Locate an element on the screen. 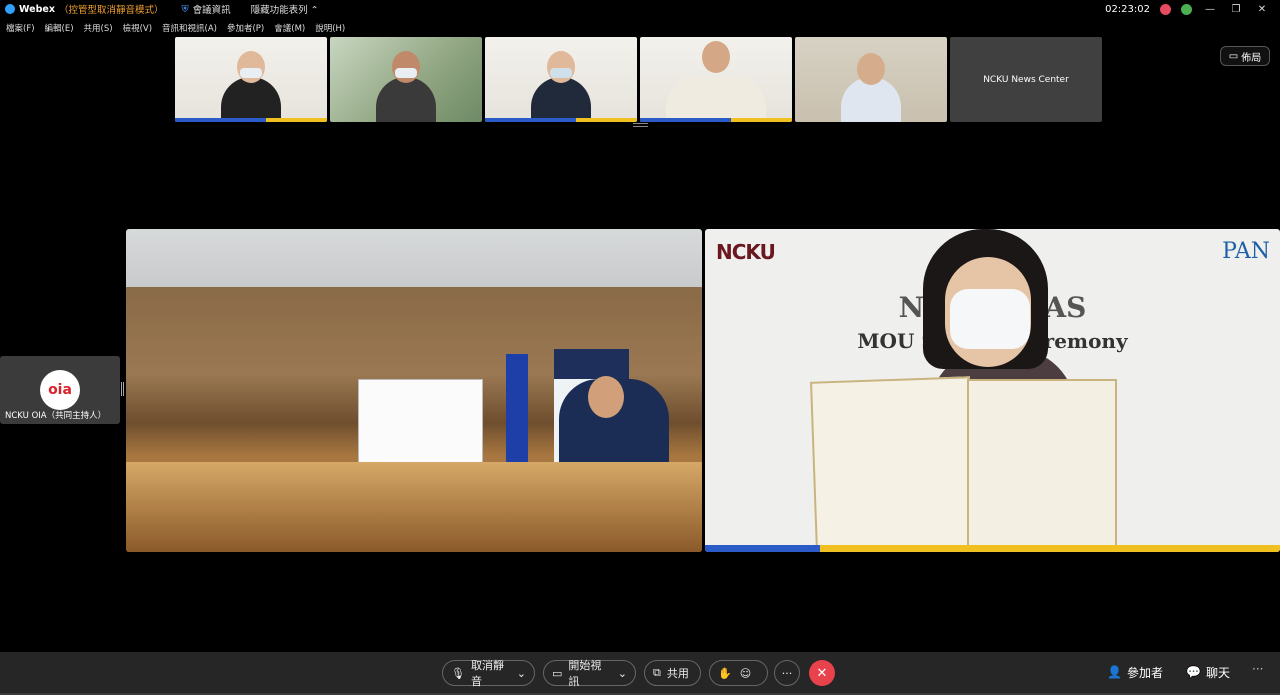  thumbnail-strip: NCKU News Center is located at coordinates (638, 79).